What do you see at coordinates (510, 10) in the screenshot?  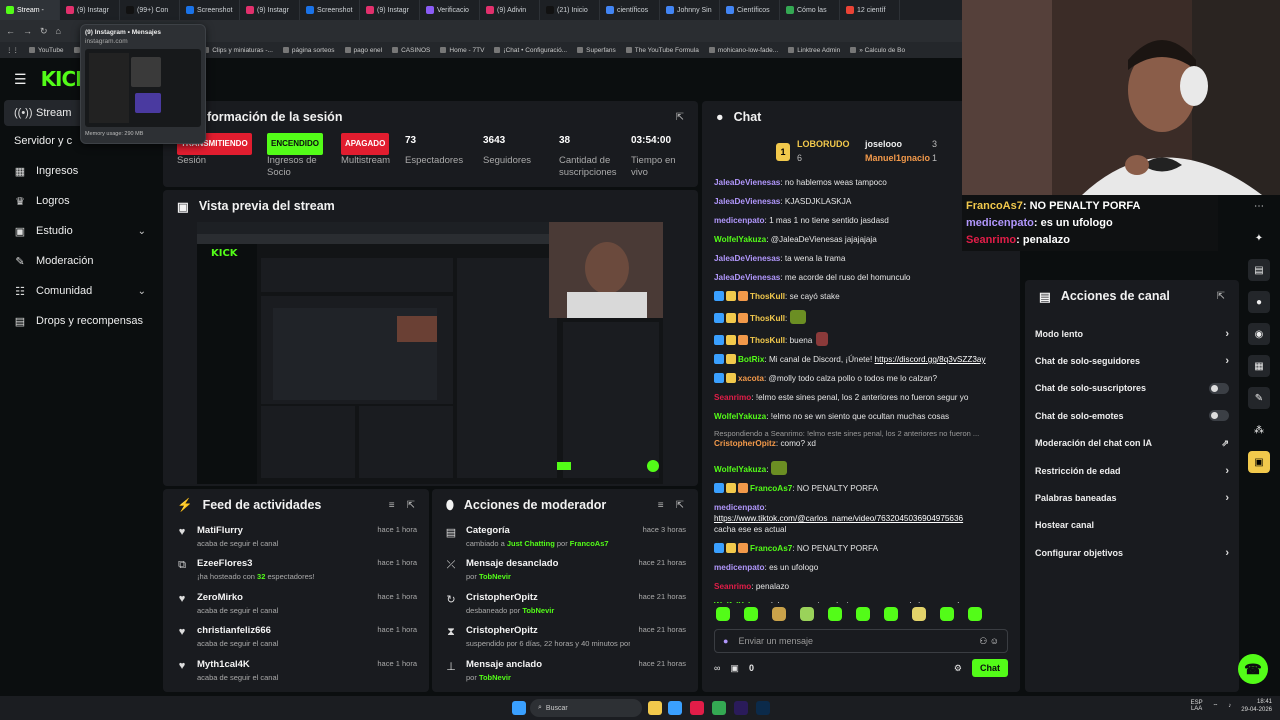 I see `browser-tab: (9) Adivin` at bounding box center [510, 10].